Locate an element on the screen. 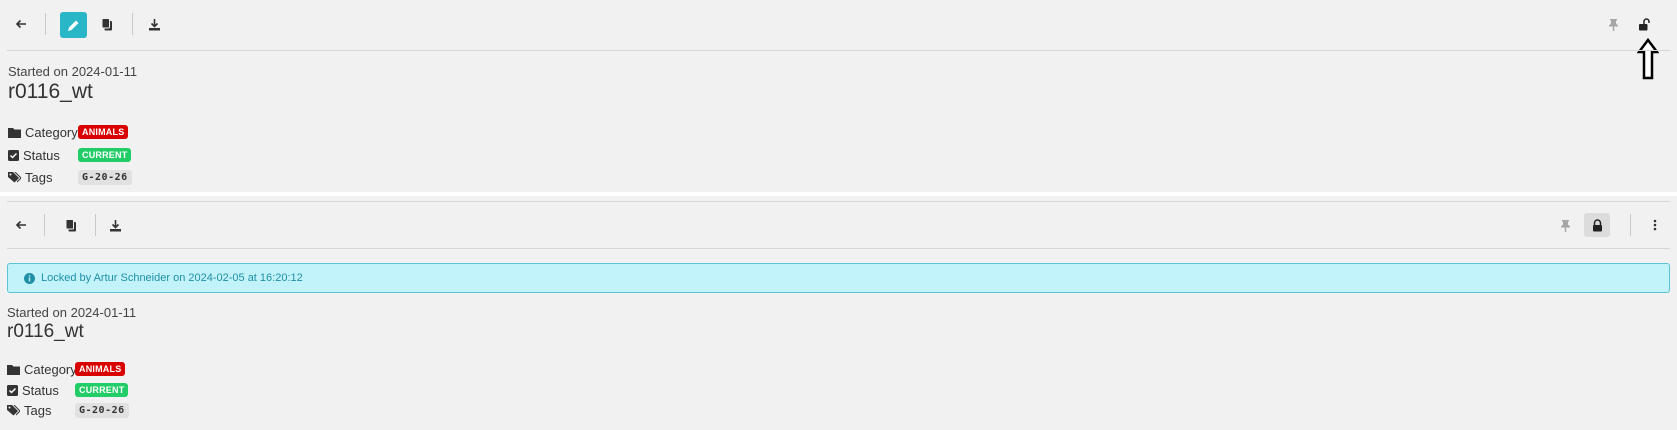 This screenshot has width=1677, height=430. pencil-icon is located at coordinates (73, 25).